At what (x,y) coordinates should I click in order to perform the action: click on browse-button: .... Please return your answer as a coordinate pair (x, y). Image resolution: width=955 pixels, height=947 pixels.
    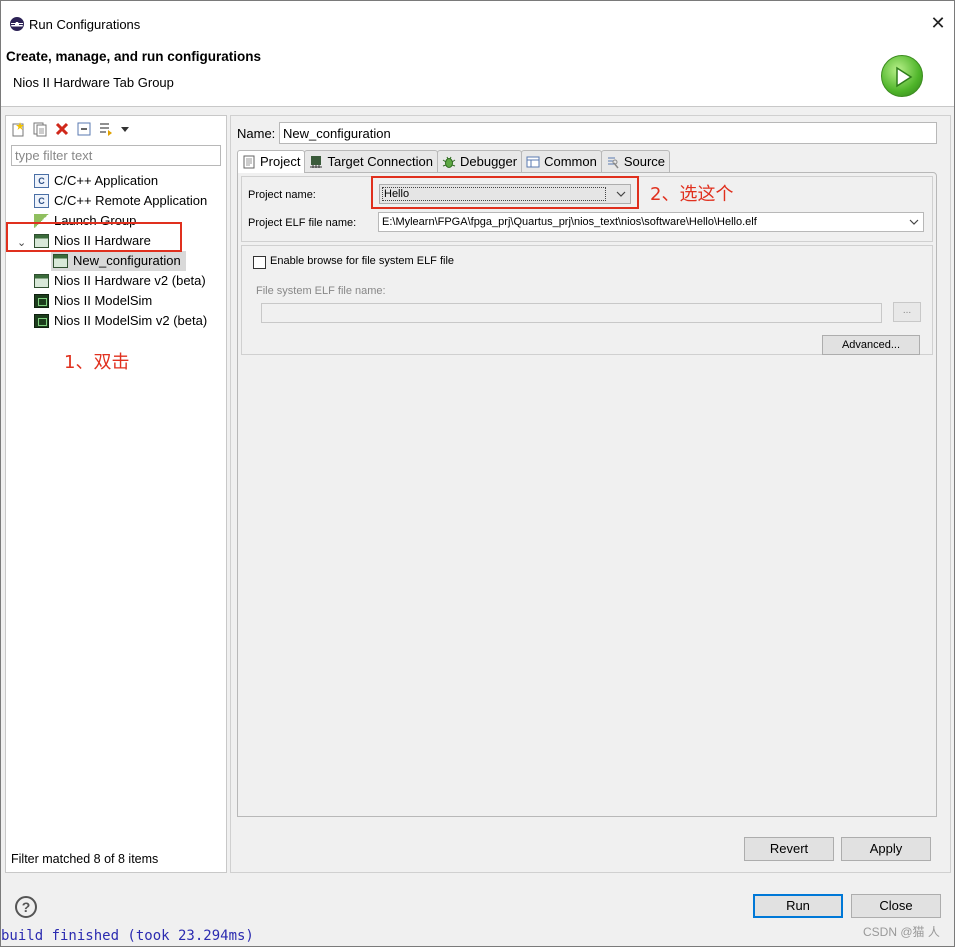
    Looking at the image, I should click on (907, 312).